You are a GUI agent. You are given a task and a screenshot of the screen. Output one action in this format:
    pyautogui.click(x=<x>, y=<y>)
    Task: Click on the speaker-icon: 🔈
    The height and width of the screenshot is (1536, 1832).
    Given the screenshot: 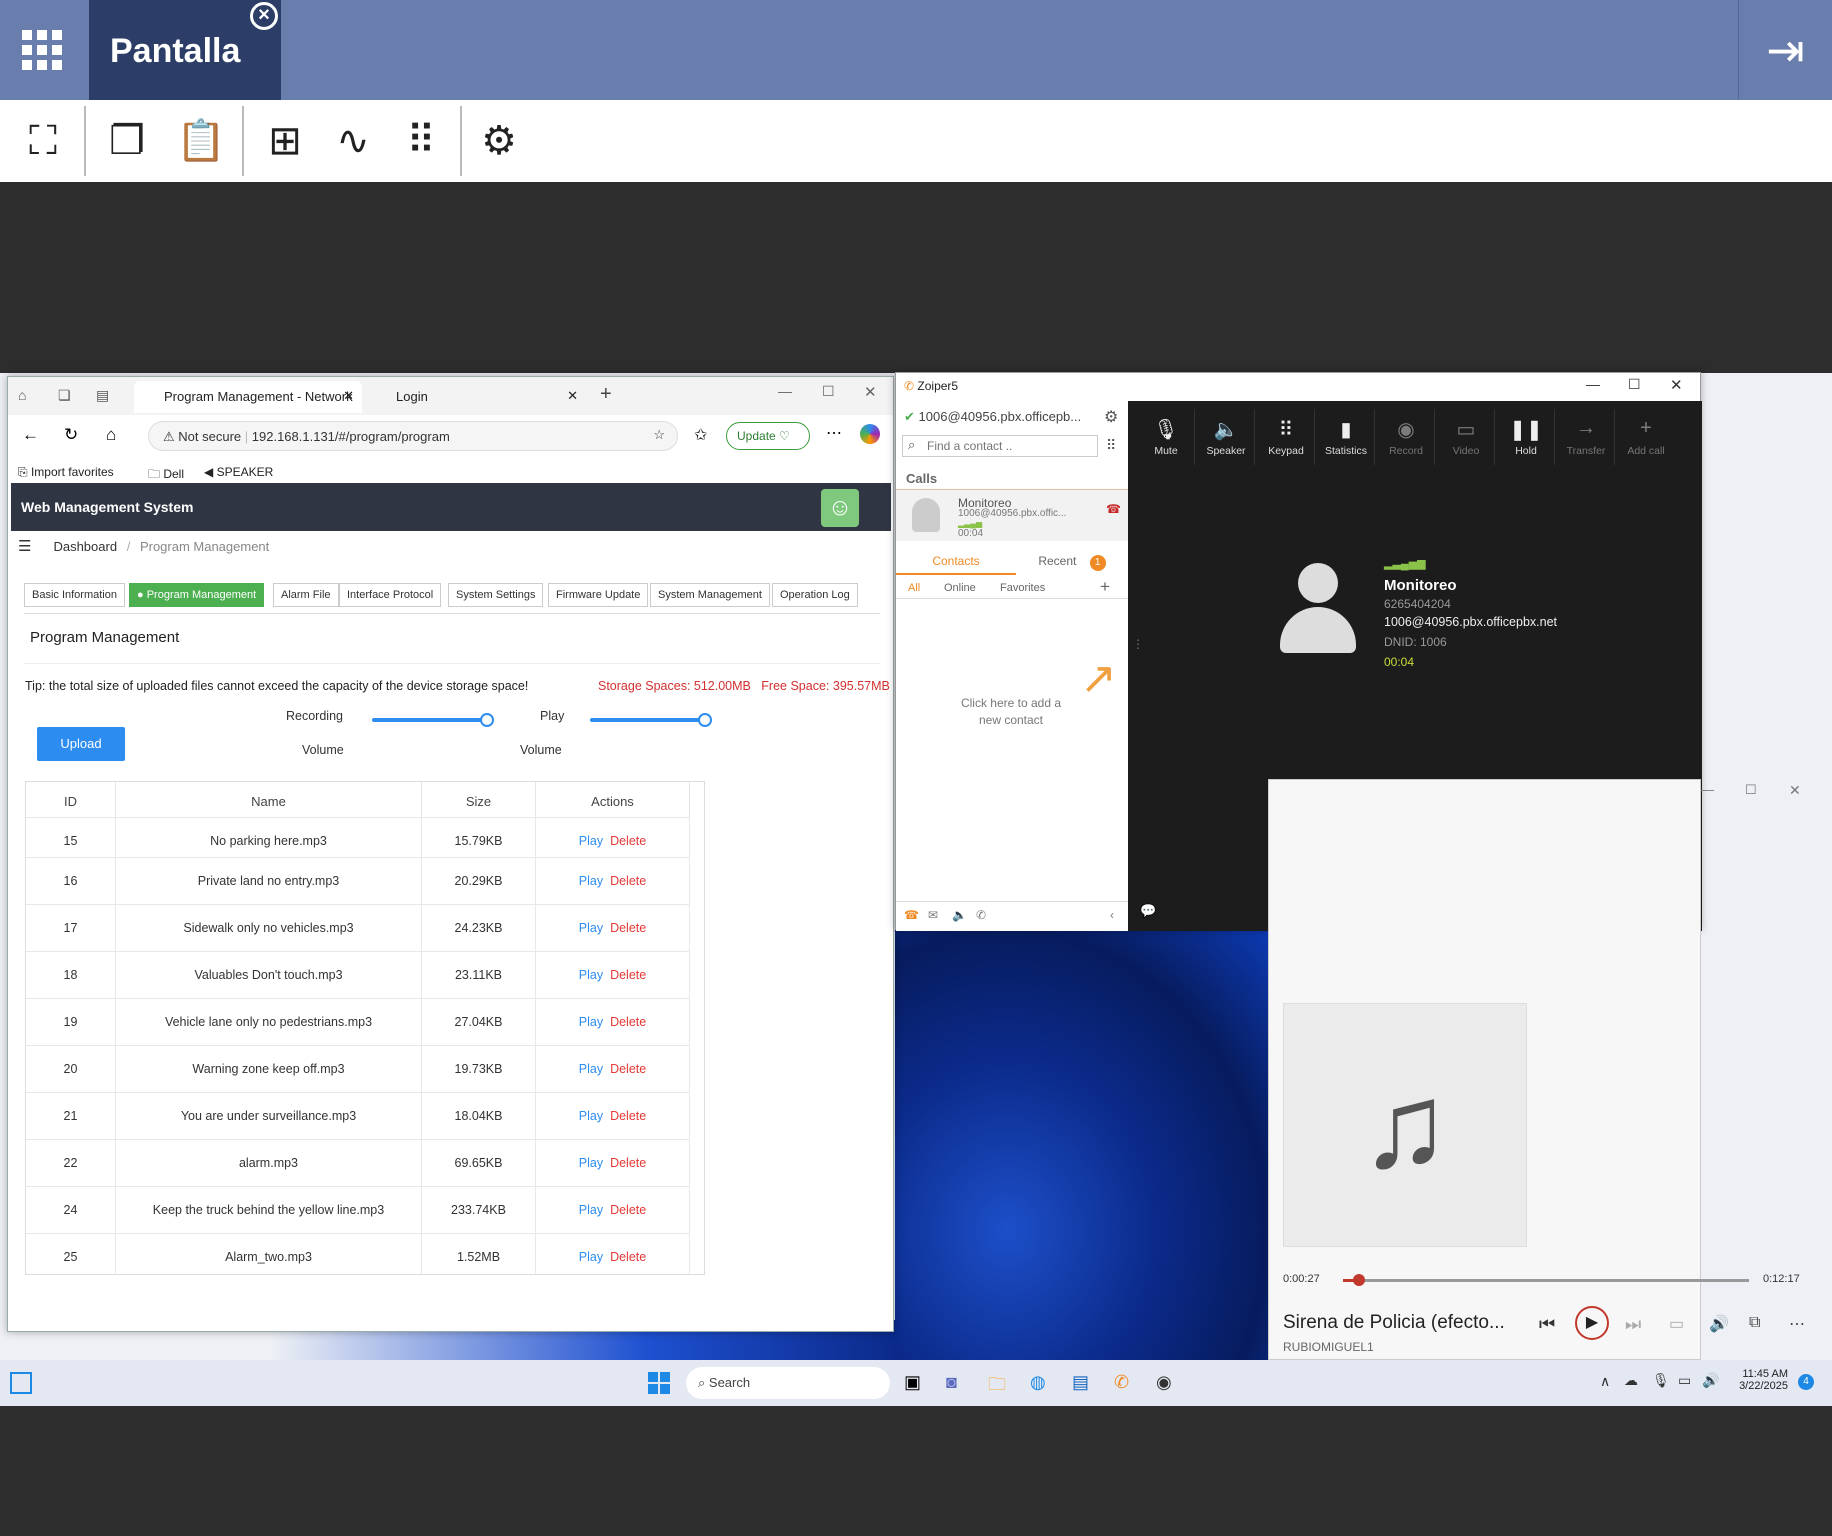 What is the action you would take?
    pyautogui.click(x=959, y=915)
    